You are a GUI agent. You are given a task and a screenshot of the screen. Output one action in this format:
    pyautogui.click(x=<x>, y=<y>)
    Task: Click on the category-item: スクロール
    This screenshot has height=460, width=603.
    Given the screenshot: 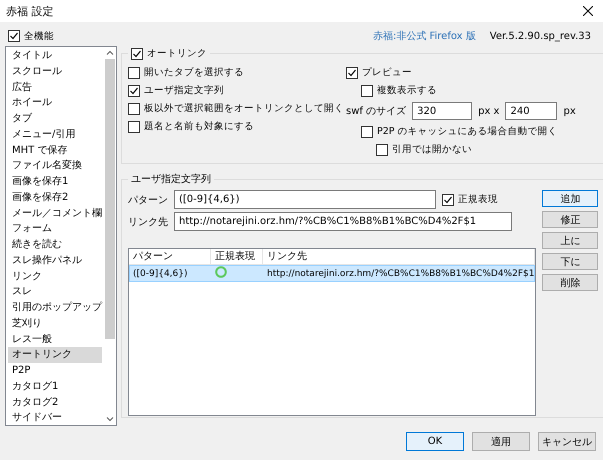 What is the action you would take?
    pyautogui.click(x=55, y=72)
    